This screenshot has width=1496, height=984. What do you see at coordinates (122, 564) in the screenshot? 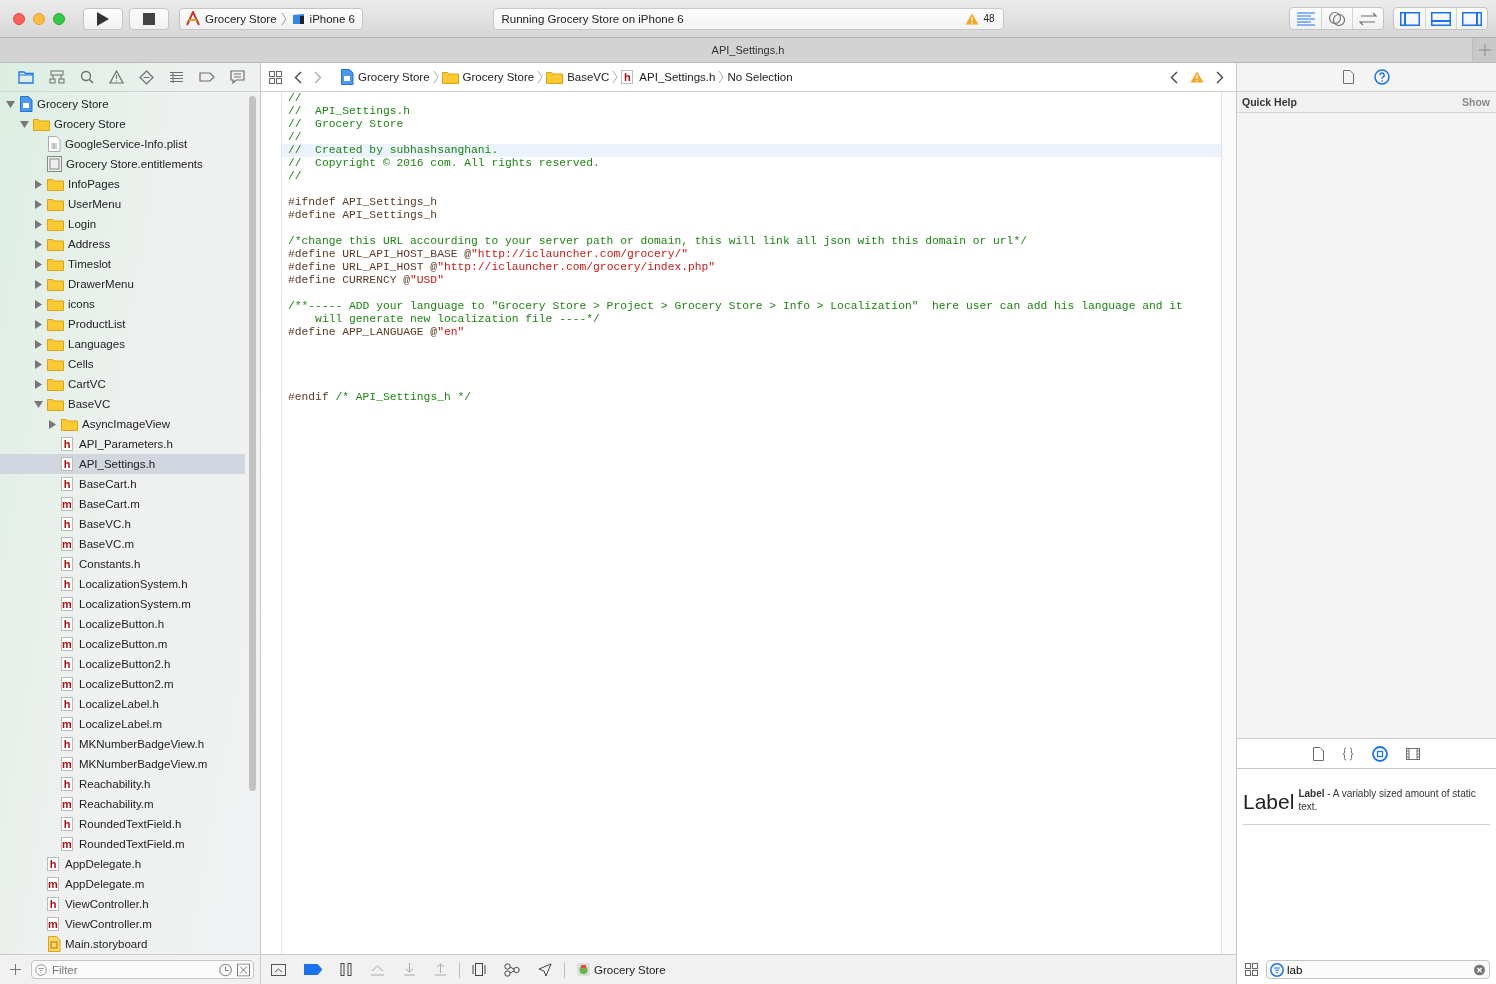
I see `file-tree-item: h Constants.h` at bounding box center [122, 564].